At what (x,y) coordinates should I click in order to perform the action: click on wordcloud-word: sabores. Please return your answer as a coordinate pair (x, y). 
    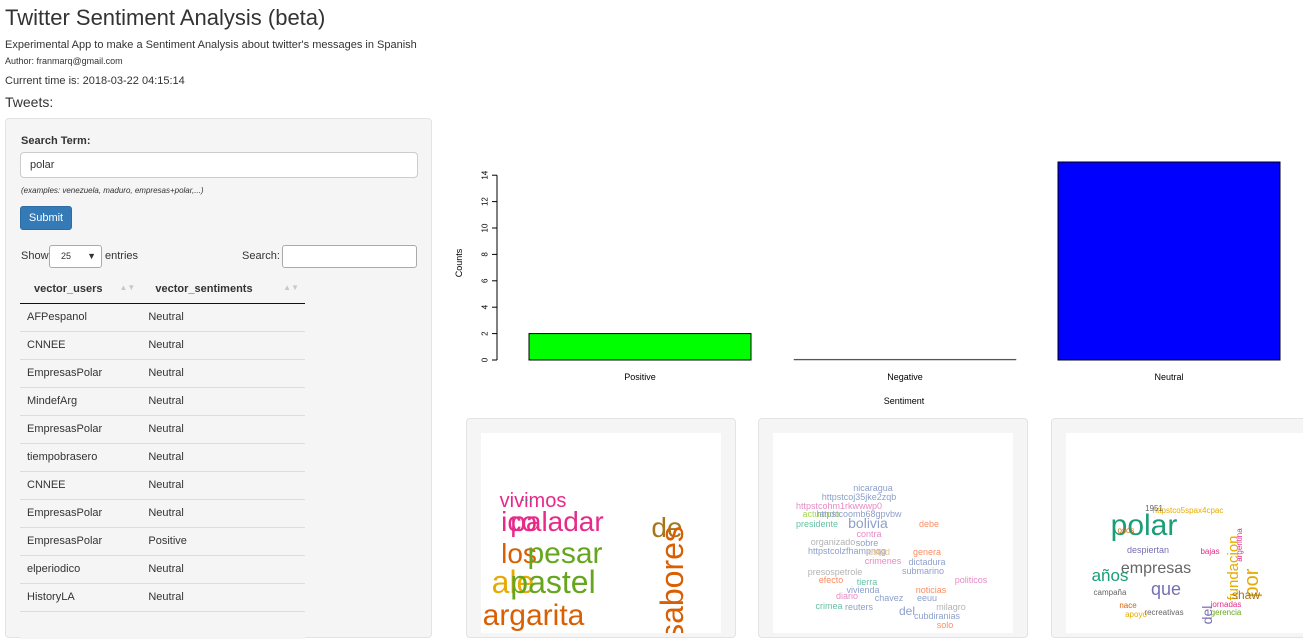
    Looking at the image, I should click on (672, 579).